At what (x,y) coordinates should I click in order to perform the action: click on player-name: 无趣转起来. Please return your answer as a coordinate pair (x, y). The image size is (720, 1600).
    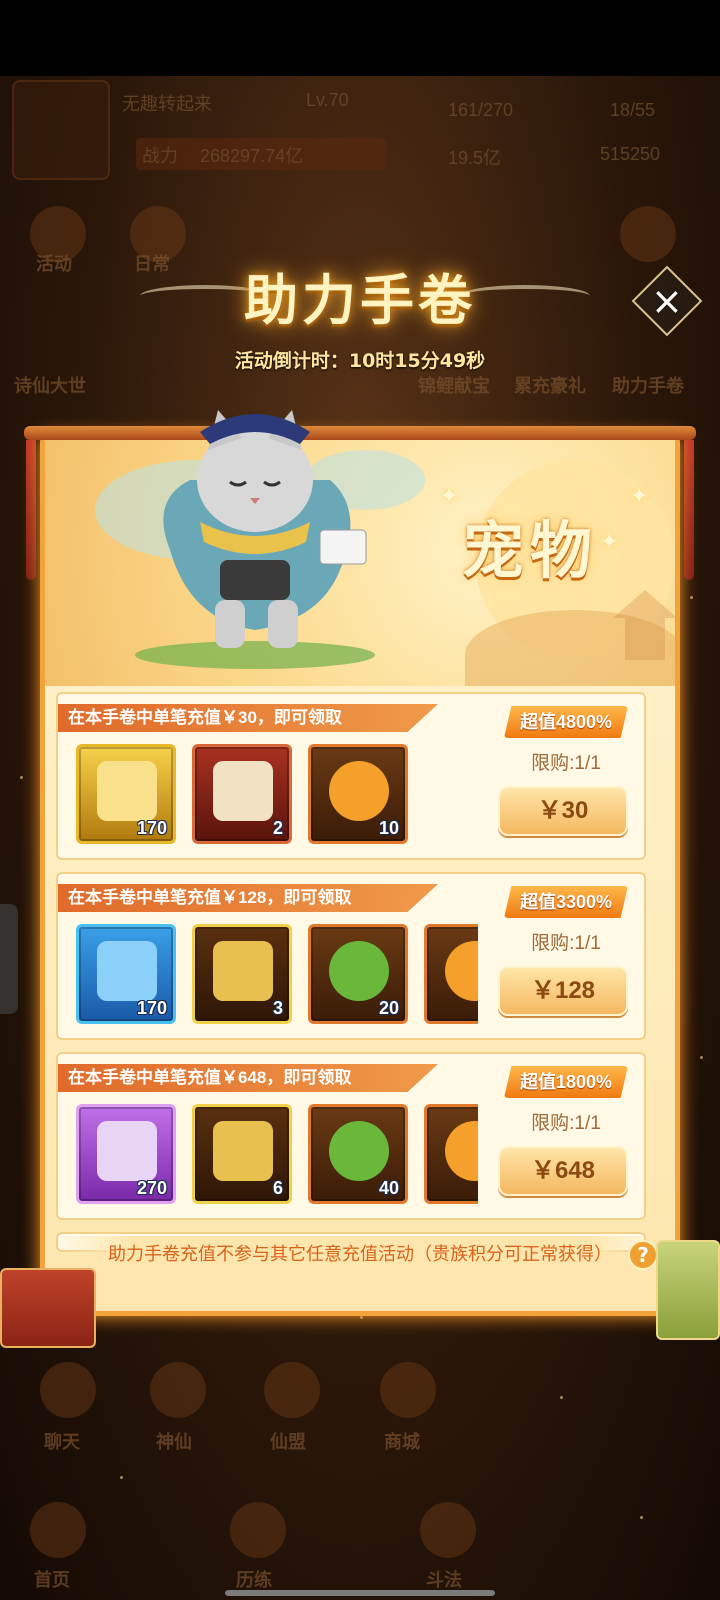
    Looking at the image, I should click on (167, 104).